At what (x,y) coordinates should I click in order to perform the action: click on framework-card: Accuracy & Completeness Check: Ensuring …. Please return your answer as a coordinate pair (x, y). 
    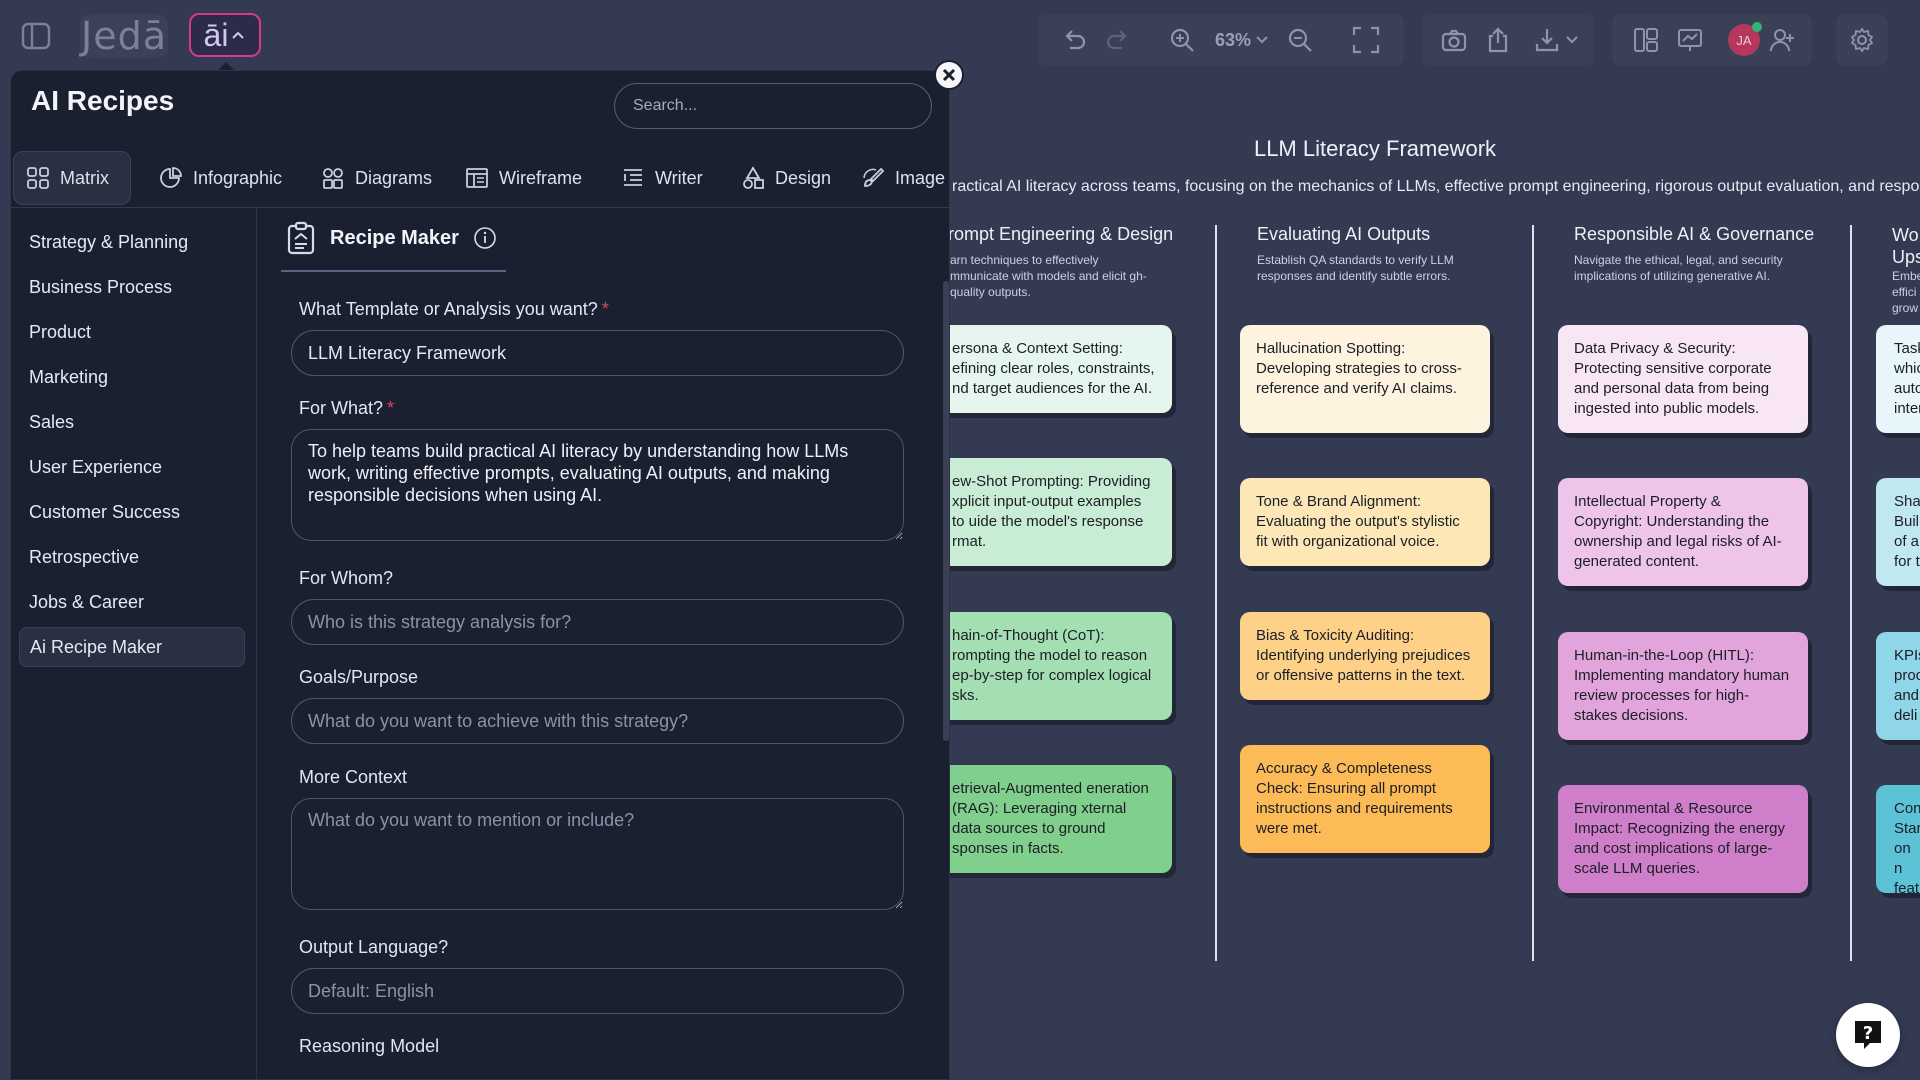
    Looking at the image, I should click on (1365, 799).